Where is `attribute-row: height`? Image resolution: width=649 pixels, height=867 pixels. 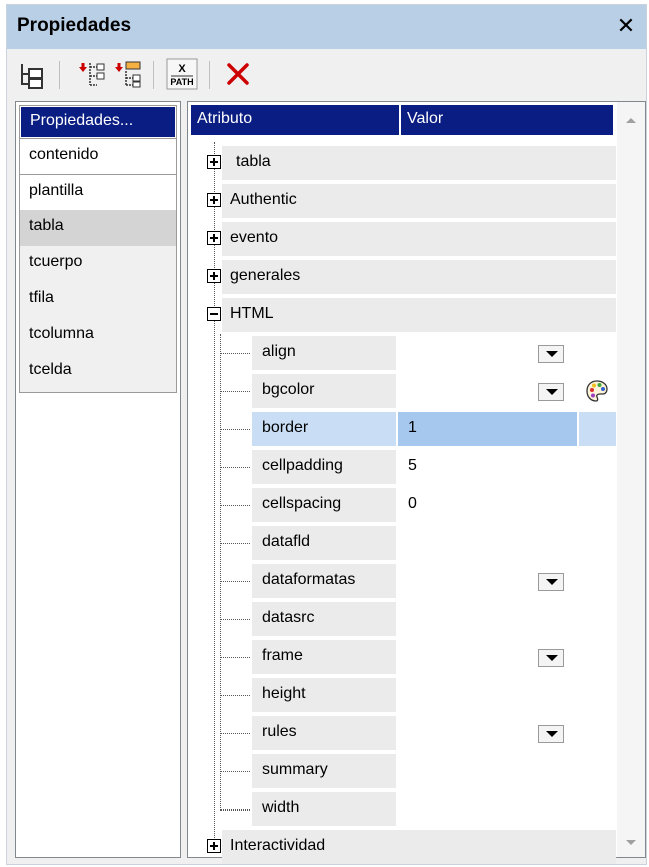
attribute-row: height is located at coordinates (402, 696).